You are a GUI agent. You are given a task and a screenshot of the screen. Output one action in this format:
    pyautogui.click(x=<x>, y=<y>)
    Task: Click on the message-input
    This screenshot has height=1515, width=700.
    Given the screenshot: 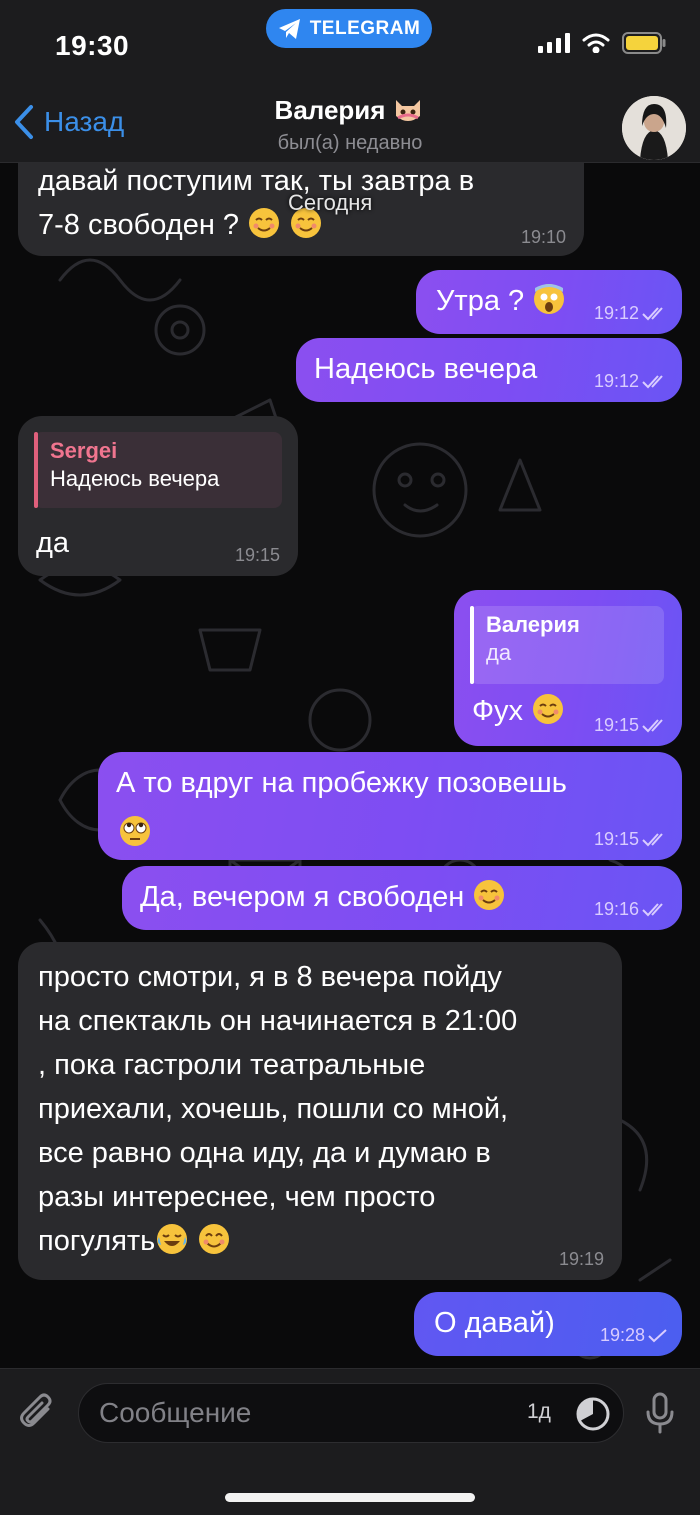 What is the action you would take?
    pyautogui.click(x=289, y=1413)
    